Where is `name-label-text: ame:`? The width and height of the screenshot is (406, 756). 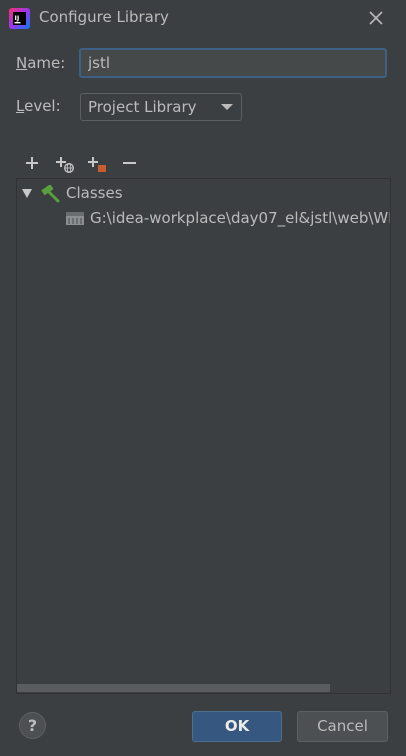 name-label-text: ame: is located at coordinates (46, 63).